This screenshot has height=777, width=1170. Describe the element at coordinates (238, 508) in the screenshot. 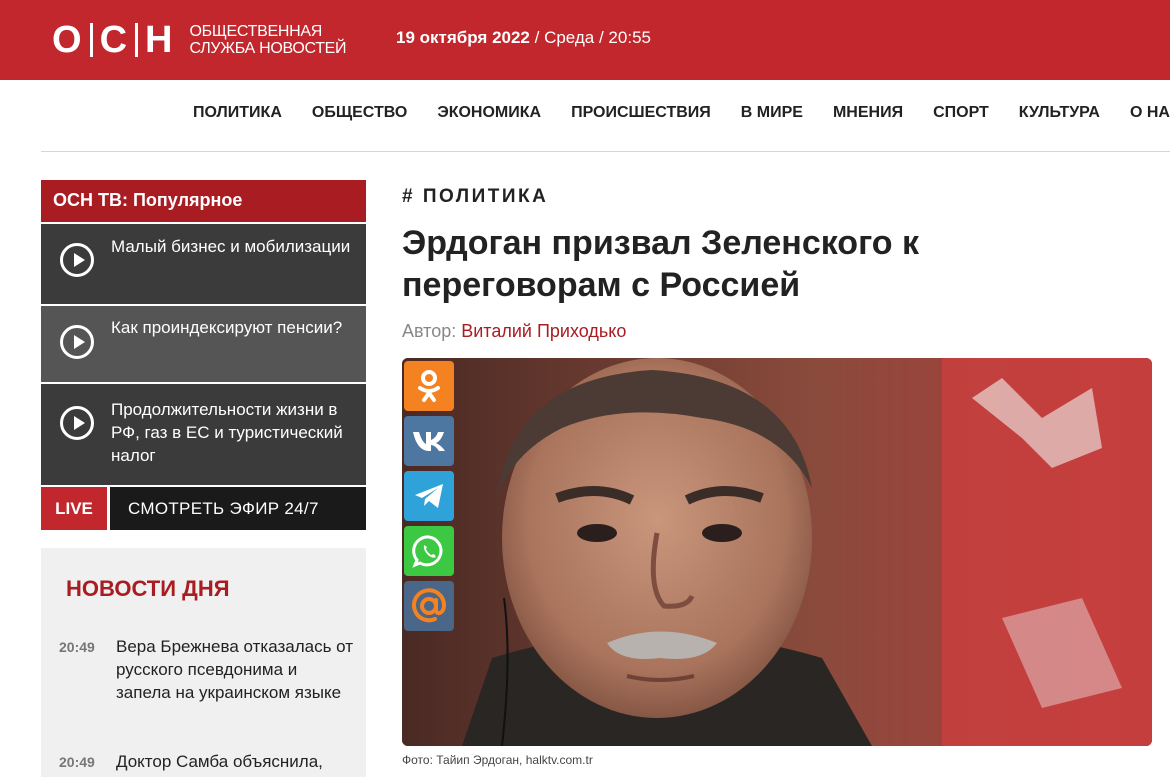

I see `watch-live-button: СМОТРЕТЬ ЭФИР 24/7` at that location.